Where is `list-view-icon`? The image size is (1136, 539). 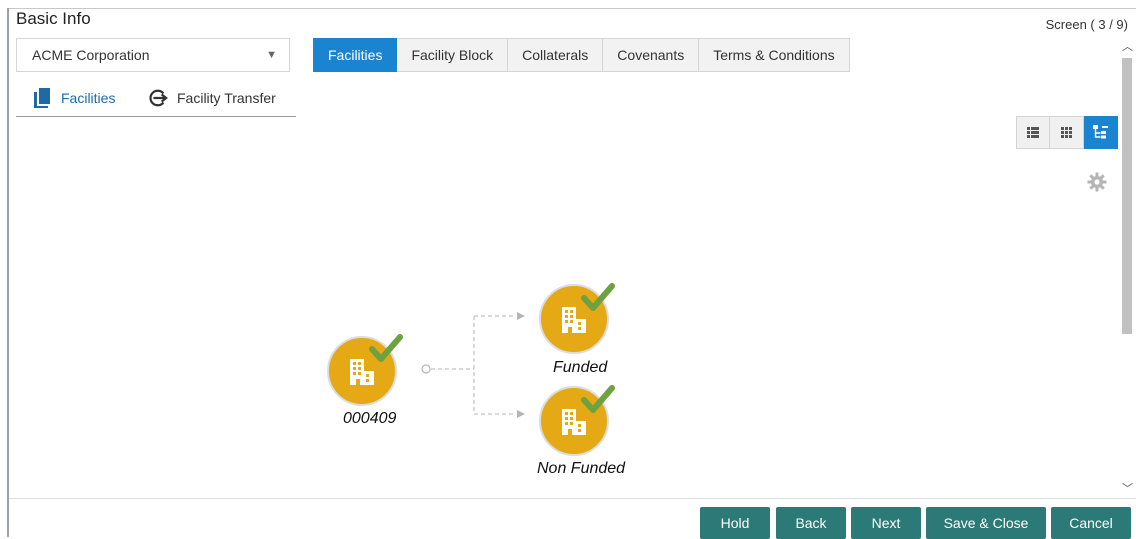 list-view-icon is located at coordinates (1033, 132).